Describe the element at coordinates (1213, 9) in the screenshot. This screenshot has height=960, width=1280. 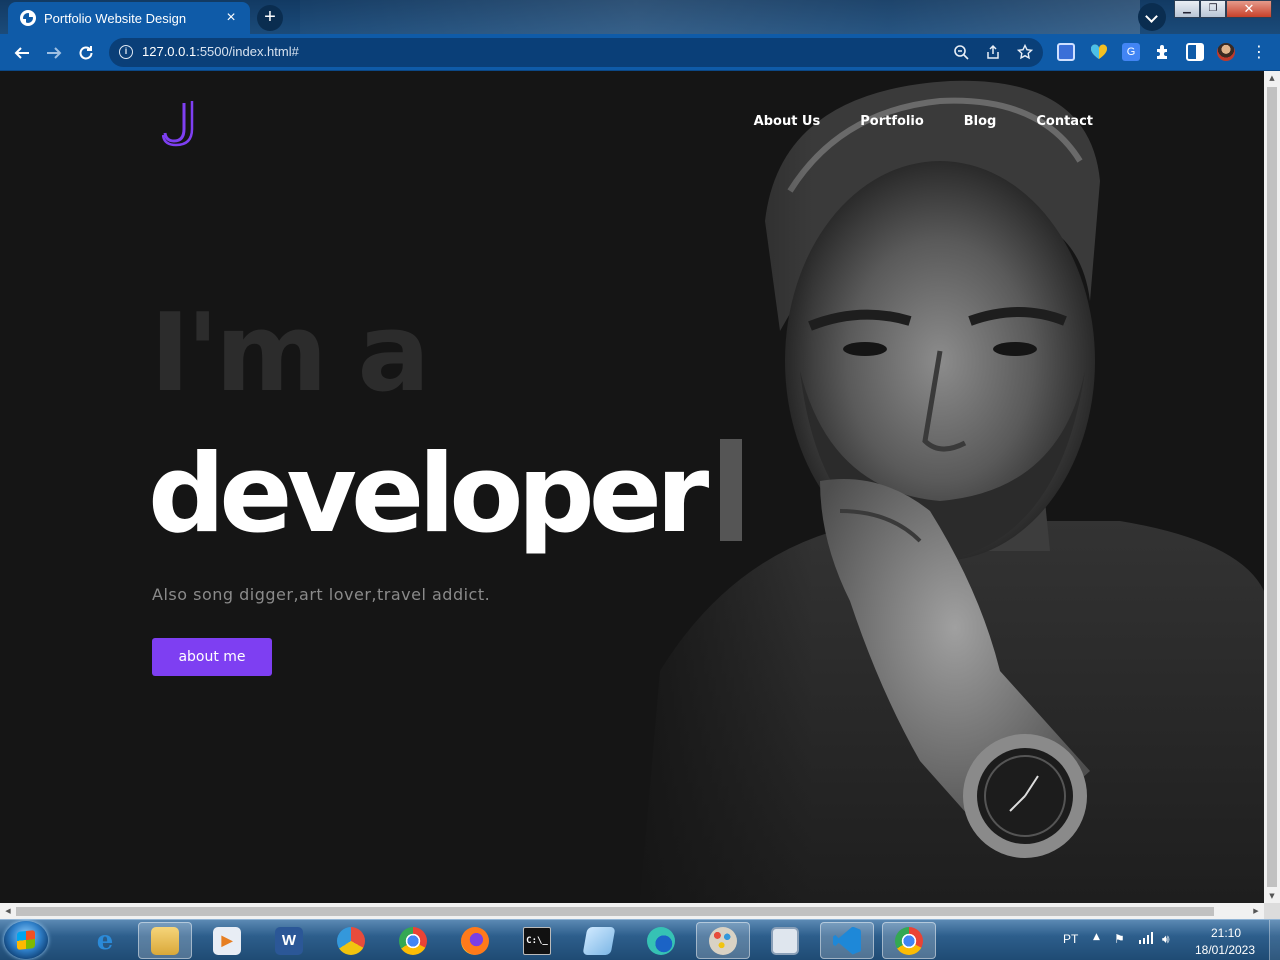
I see `maximize-button: ❐` at that location.